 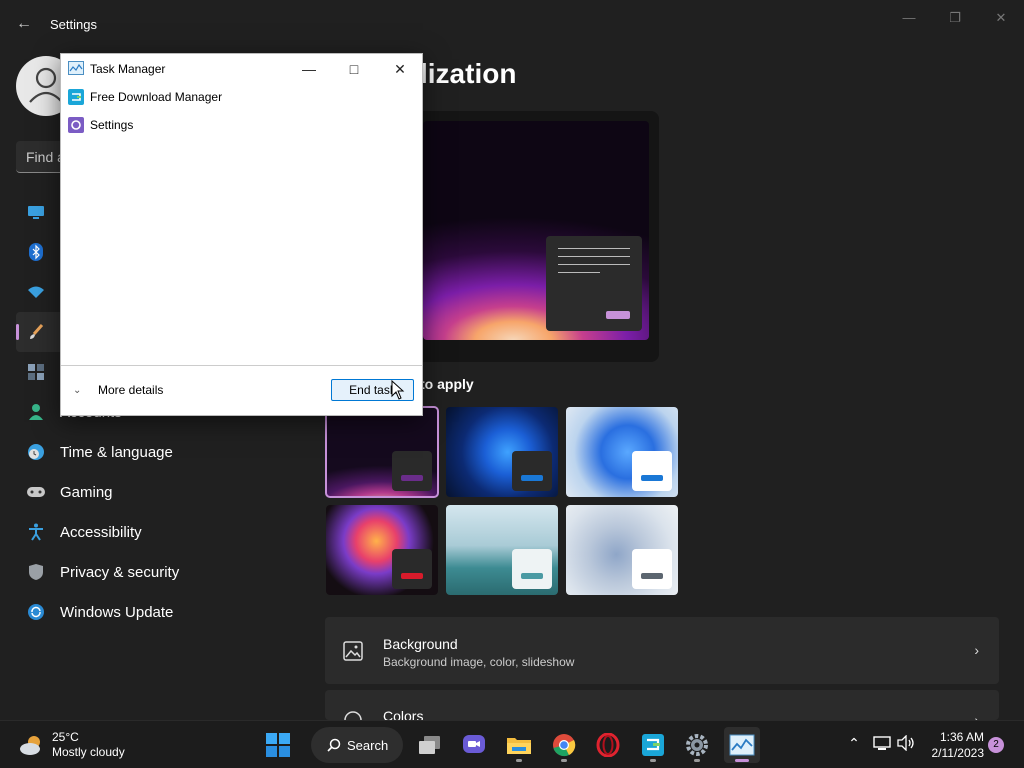 I want to click on app-name: Settings, so click(x=112, y=125).